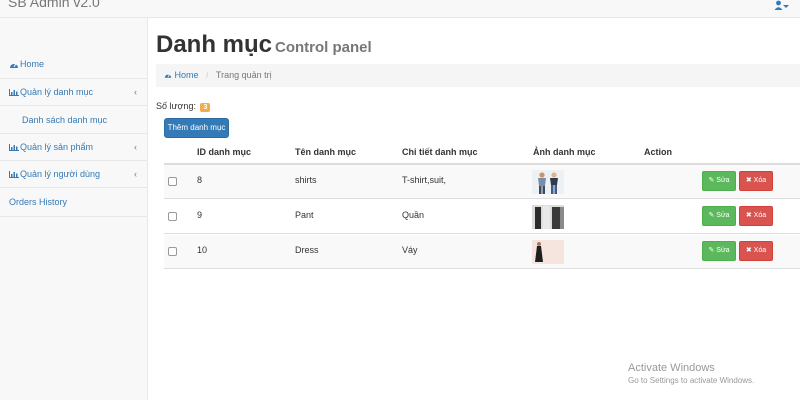 This screenshot has height=400, width=800. Describe the element at coordinates (307, 250) in the screenshot. I see `cell-name: Dress` at that location.